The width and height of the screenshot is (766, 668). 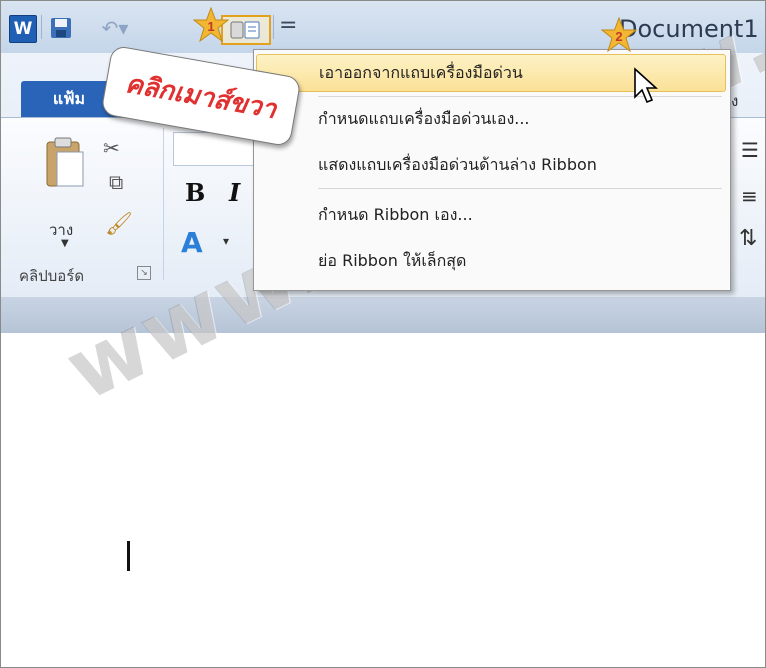 I want to click on step-2-star-icon: 2, so click(x=619, y=34).